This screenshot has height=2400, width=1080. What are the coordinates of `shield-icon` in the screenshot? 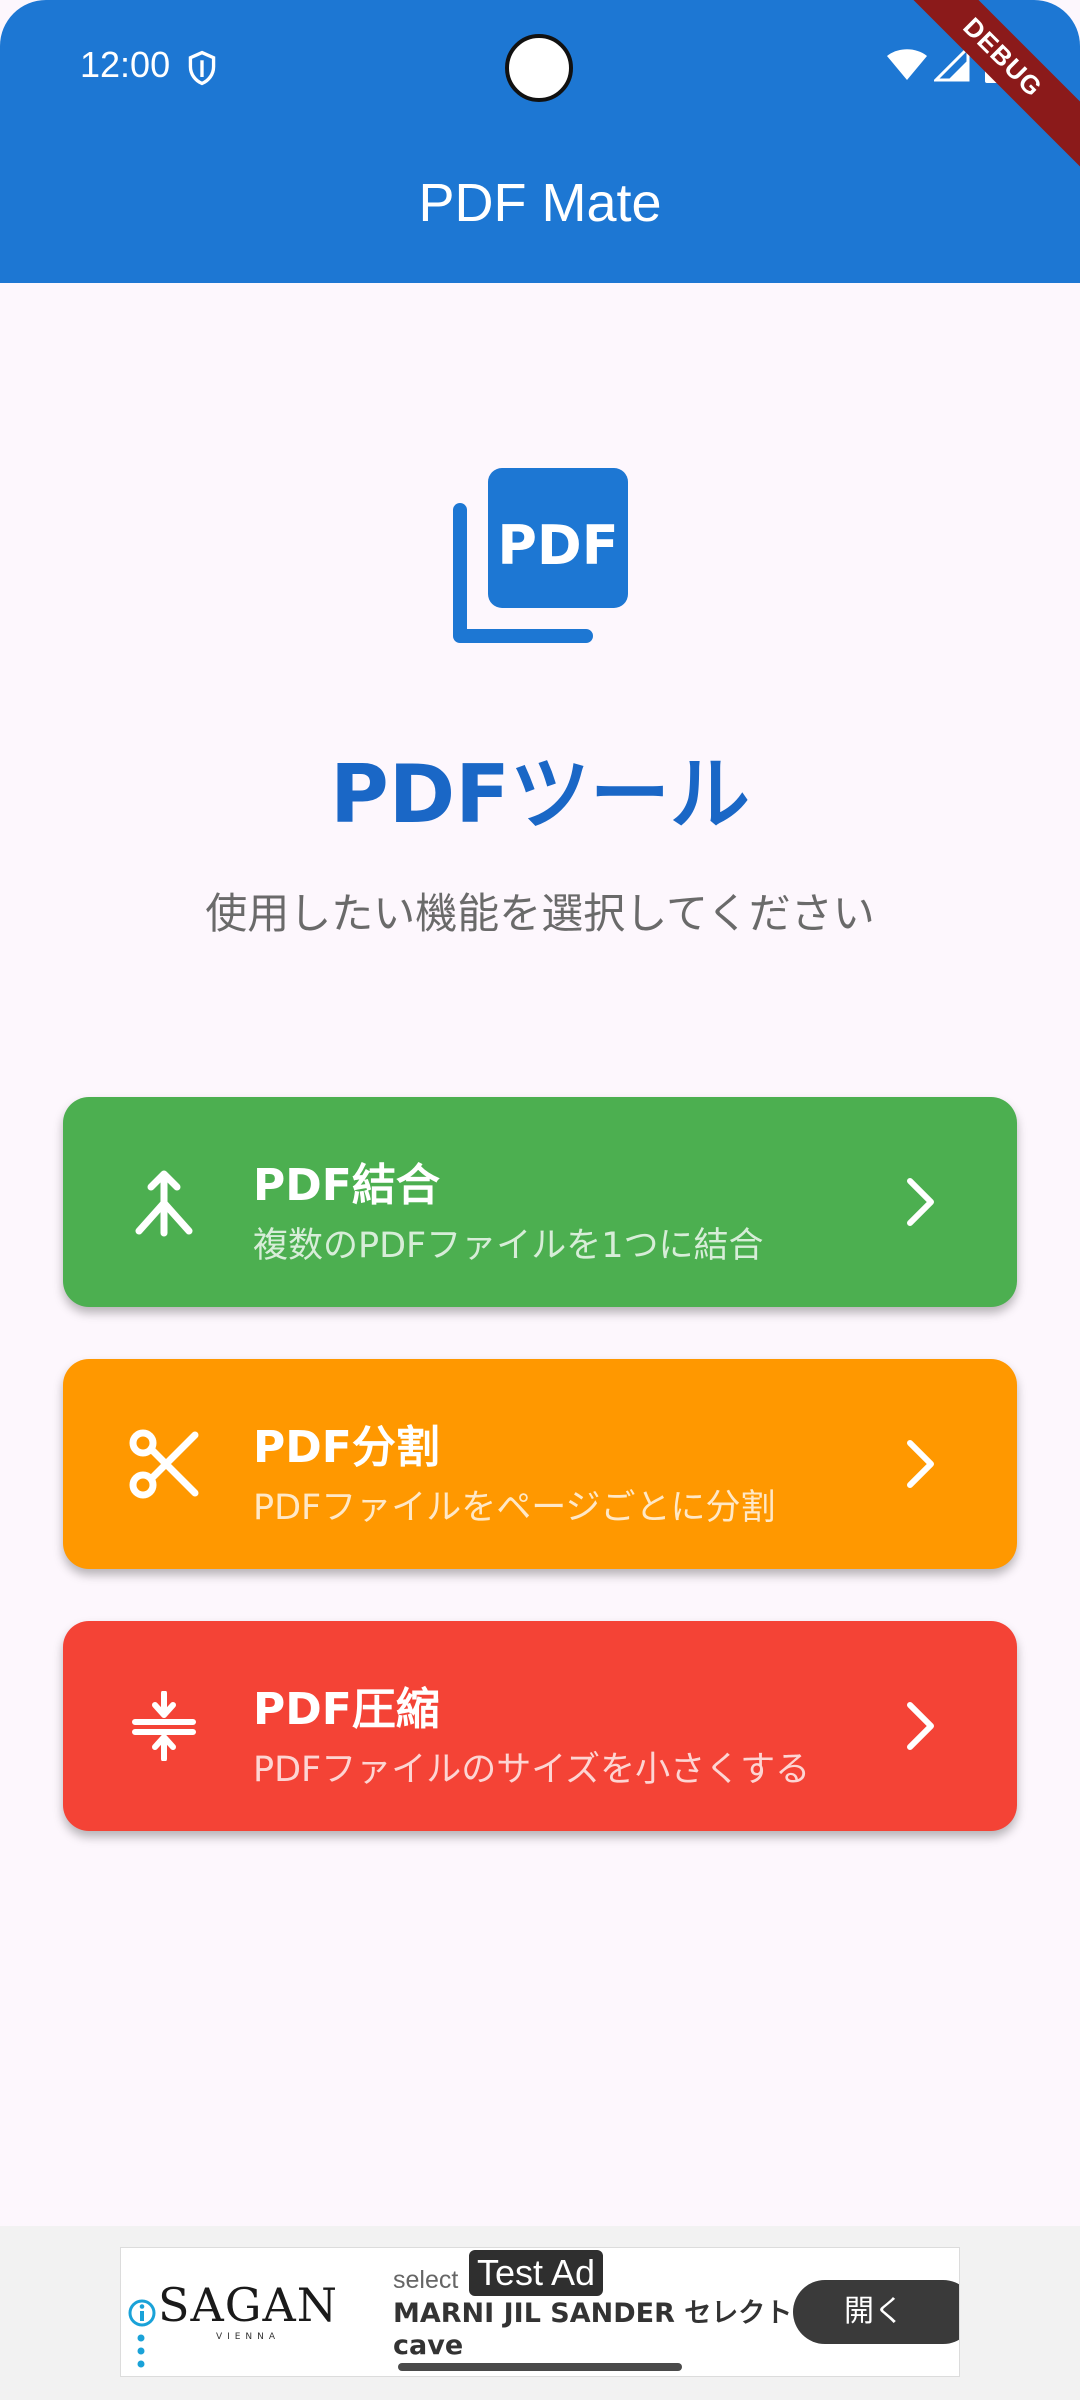 It's located at (202, 68).